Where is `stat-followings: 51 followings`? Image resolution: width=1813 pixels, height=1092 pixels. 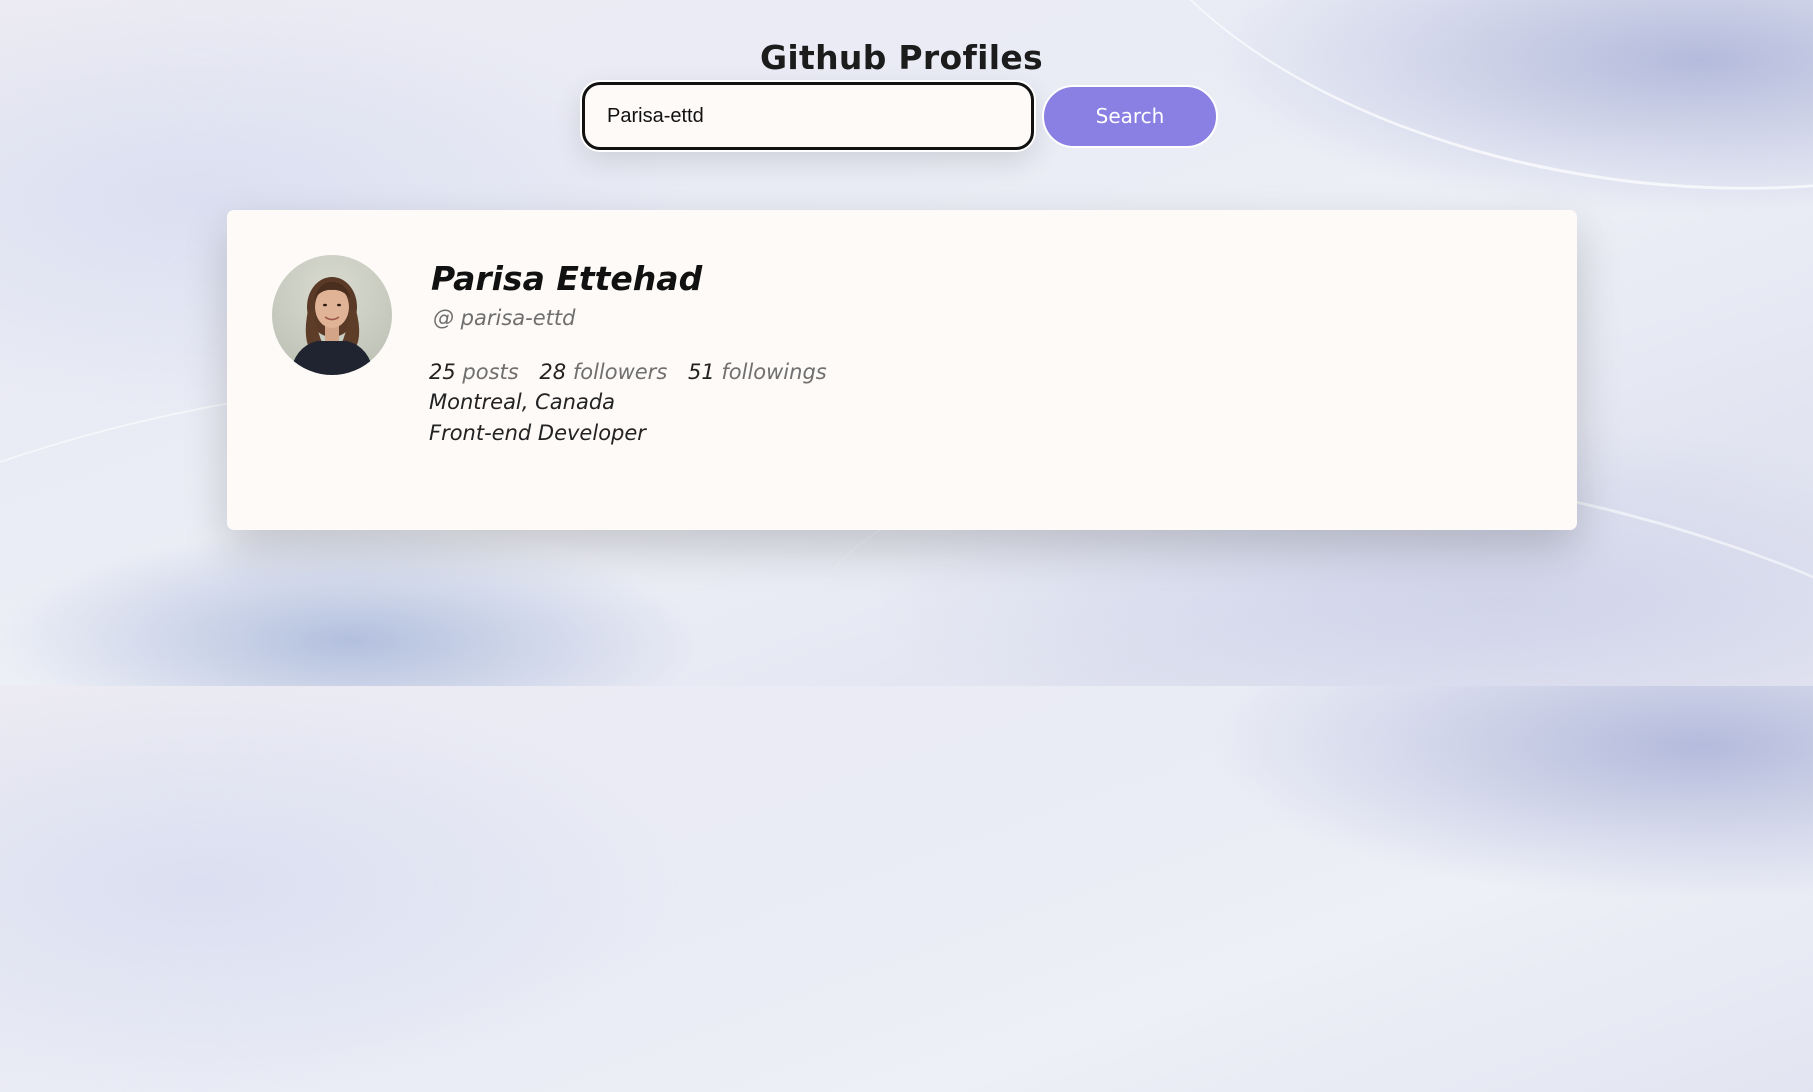
stat-followings: 51 followings is located at coordinates (757, 372).